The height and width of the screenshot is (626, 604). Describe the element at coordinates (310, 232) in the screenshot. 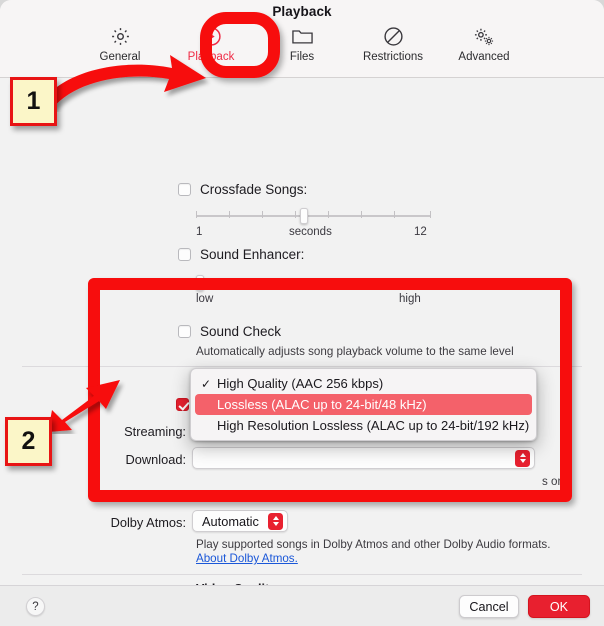

I see `crossfade-unit-label: seconds` at that location.